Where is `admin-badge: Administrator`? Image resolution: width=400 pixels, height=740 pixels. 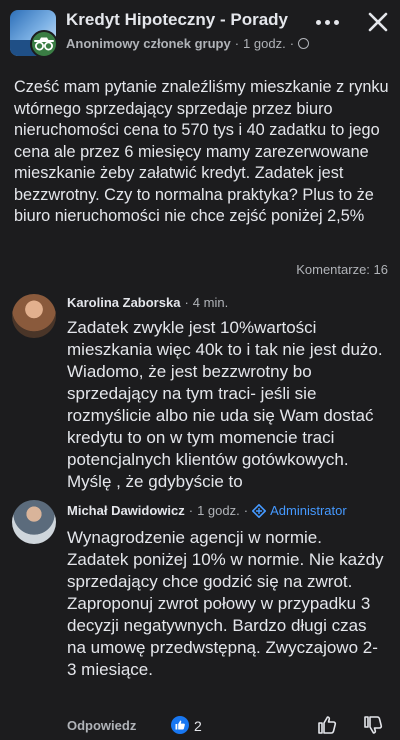
admin-badge: Administrator is located at coordinates (299, 510).